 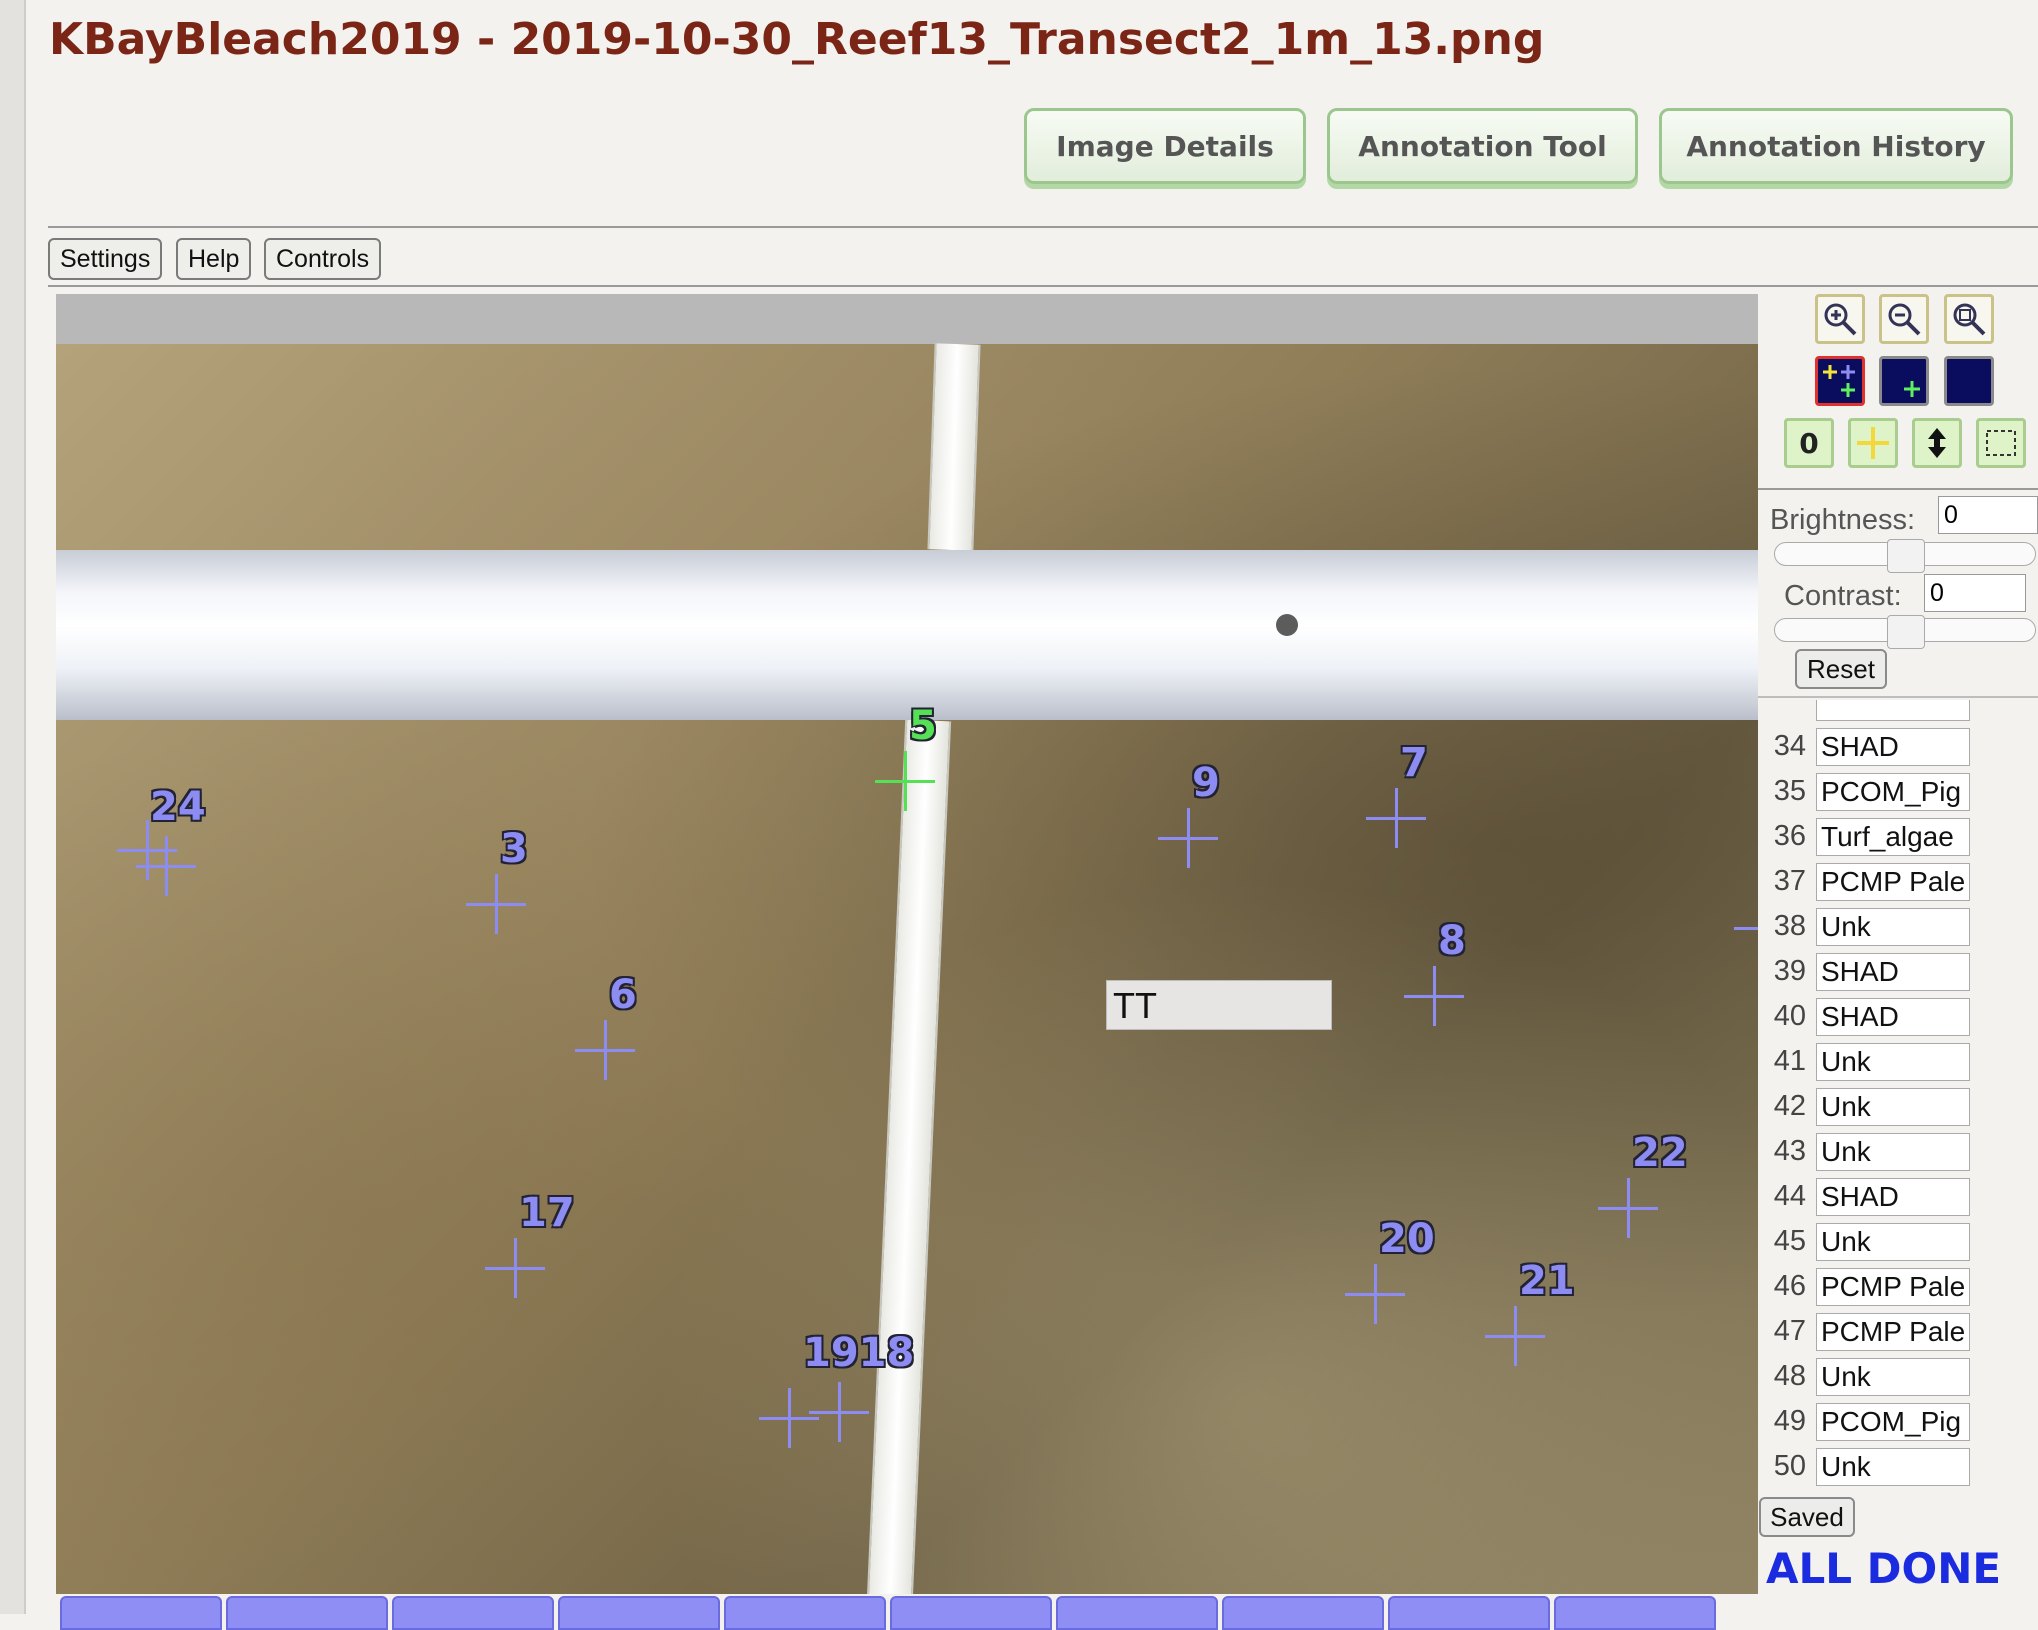 What do you see at coordinates (13, 807) in the screenshot?
I see `page-left-rail` at bounding box center [13, 807].